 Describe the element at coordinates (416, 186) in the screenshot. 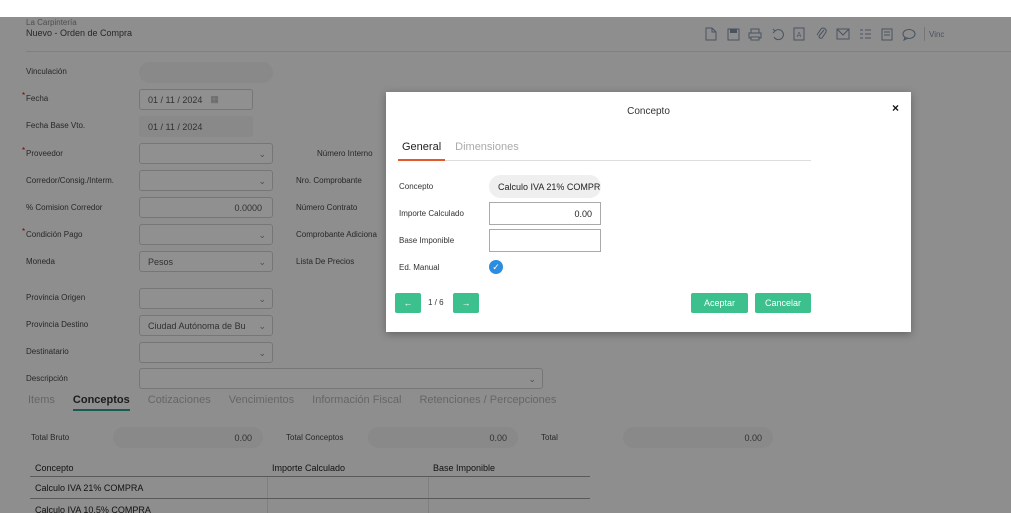

I see `concepto-label: Concepto` at that location.